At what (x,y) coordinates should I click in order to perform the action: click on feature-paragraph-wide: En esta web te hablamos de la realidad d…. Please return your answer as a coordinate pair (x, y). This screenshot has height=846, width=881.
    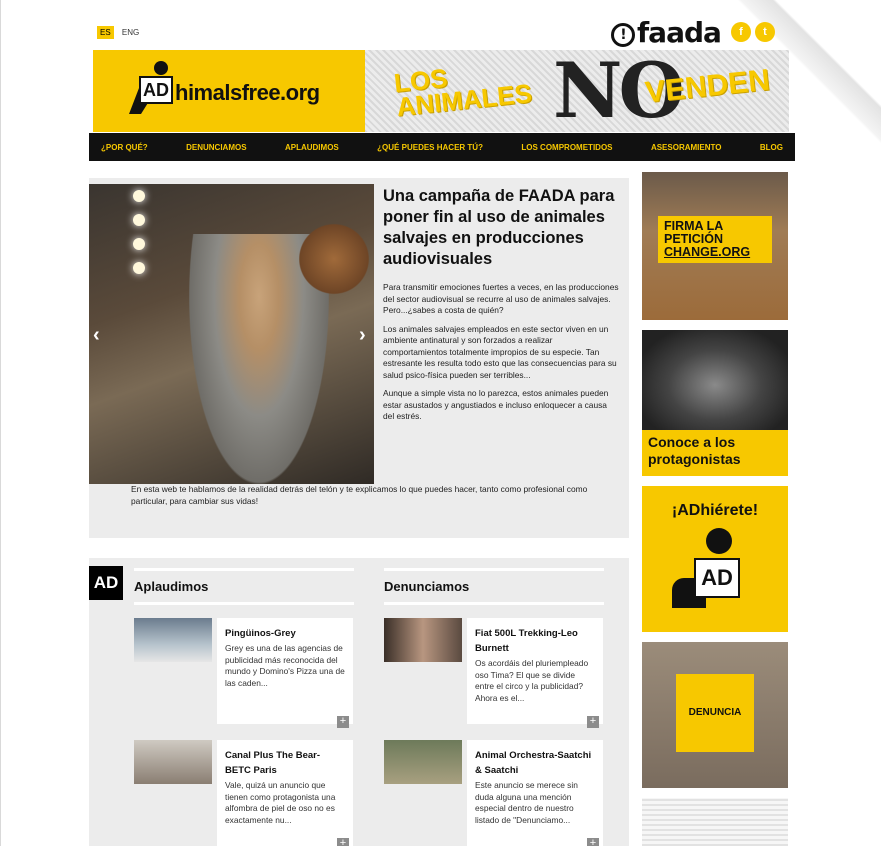
    Looking at the image, I should click on (359, 495).